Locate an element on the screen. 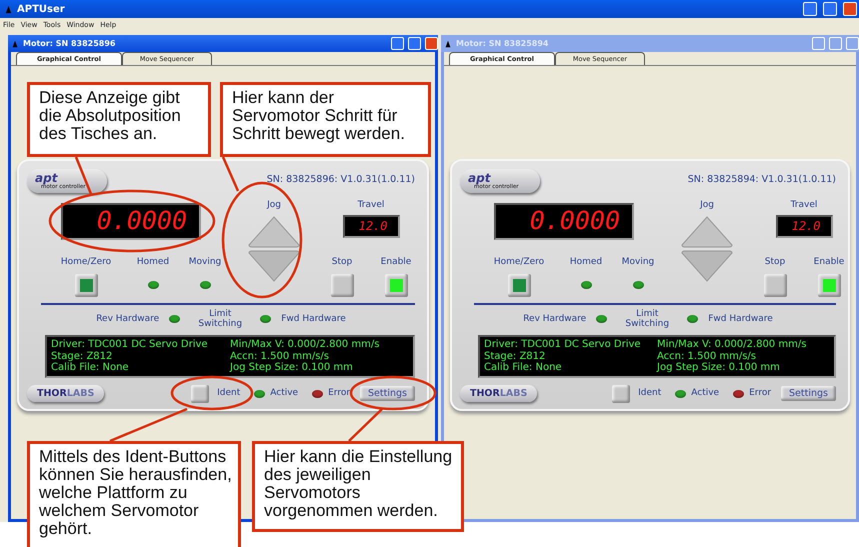 The image size is (859, 547). app-icon is located at coordinates (8, 9).